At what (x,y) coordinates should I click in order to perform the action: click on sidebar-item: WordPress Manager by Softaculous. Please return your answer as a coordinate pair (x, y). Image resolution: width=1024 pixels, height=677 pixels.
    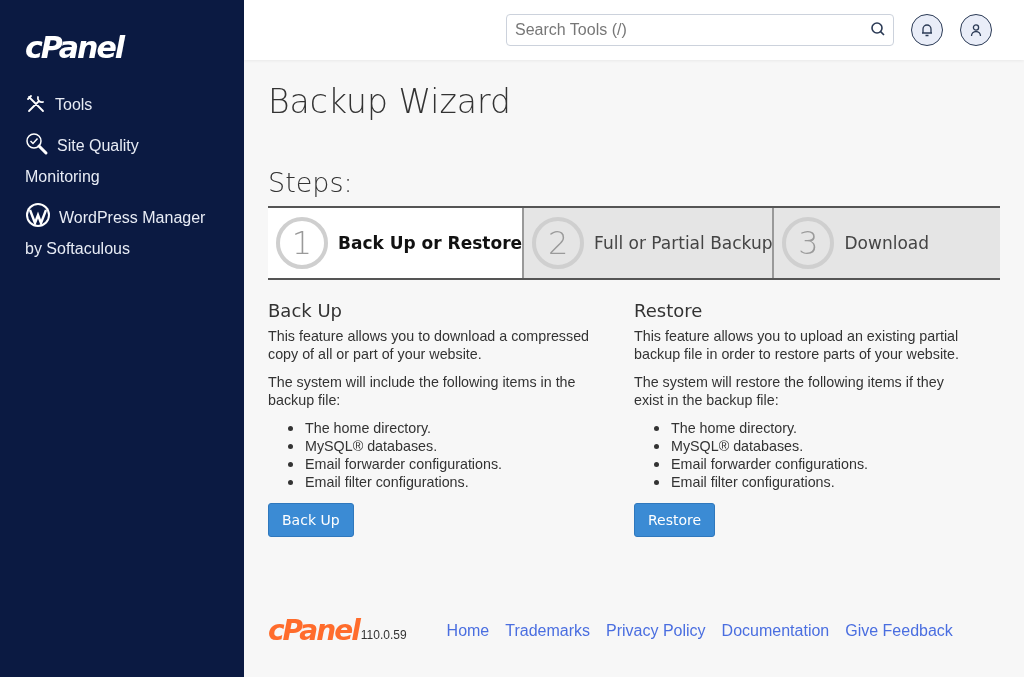
    Looking at the image, I should click on (120, 233).